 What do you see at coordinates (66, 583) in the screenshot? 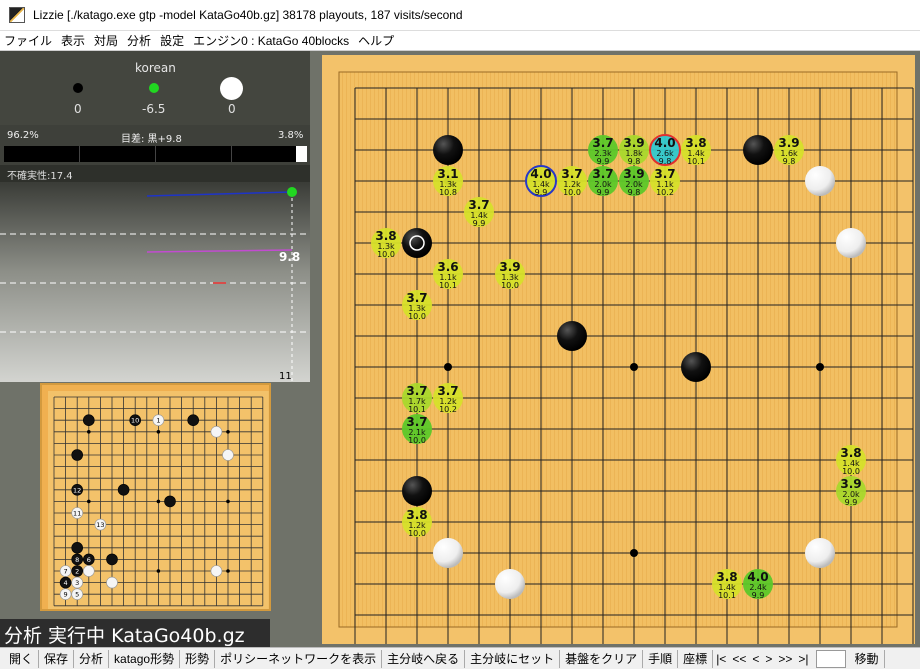
I see `mini-move-number: 4` at bounding box center [66, 583].